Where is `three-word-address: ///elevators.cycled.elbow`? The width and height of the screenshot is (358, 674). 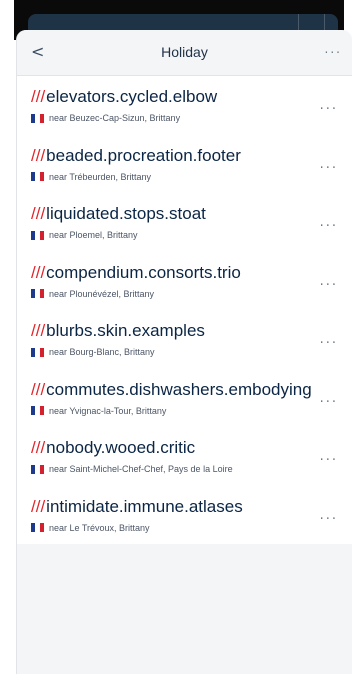 three-word-address: ///elevators.cycled.elbow is located at coordinates (169, 97).